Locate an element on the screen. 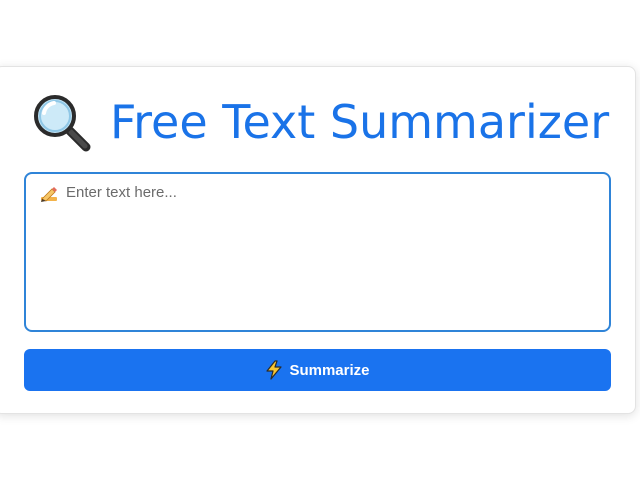 The width and height of the screenshot is (640, 480). page-header: Free Text Summarizer is located at coordinates (319, 122).